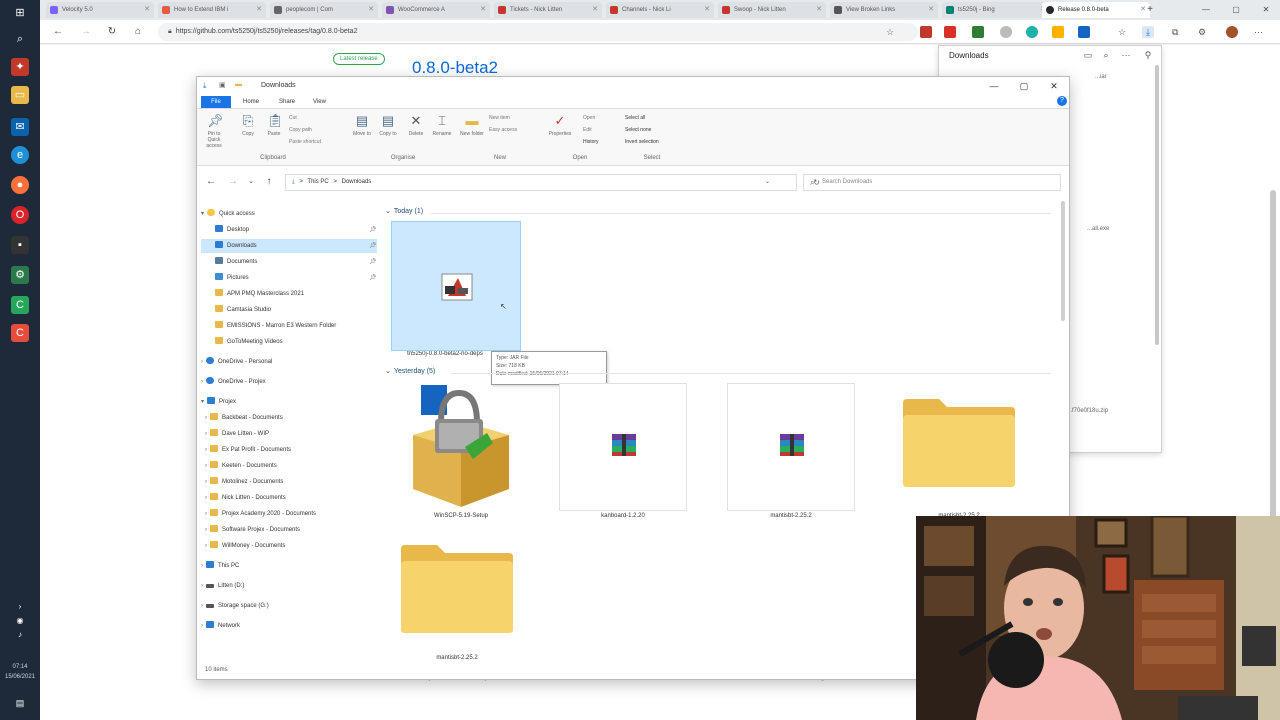 This screenshot has width=1280, height=720. Describe the element at coordinates (305, 142) in the screenshot. I see `paste-shortcut-button: Paste shortcut` at that location.